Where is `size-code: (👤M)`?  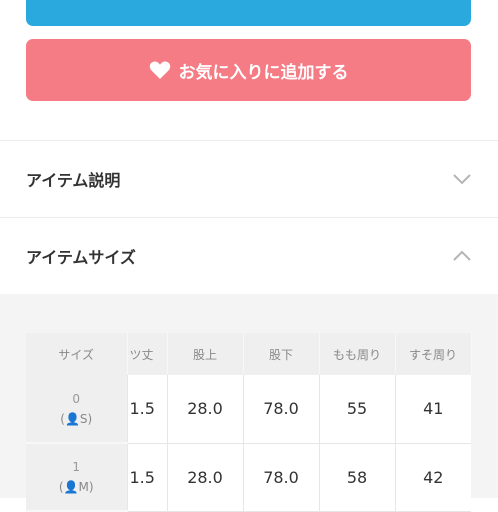
size-code: (👤M) is located at coordinates (76, 487).